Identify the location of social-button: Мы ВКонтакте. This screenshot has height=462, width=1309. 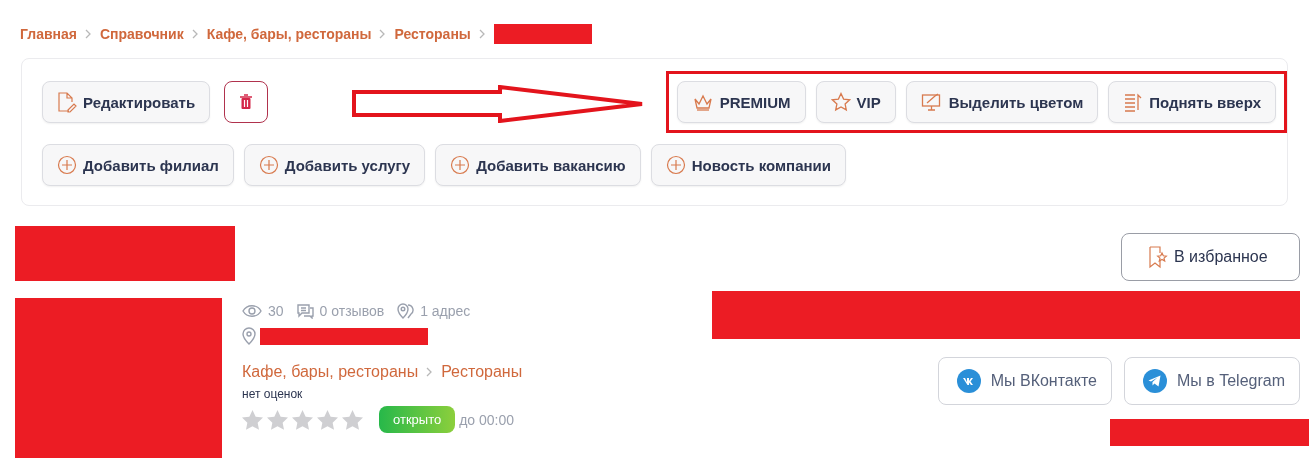
(1024, 381).